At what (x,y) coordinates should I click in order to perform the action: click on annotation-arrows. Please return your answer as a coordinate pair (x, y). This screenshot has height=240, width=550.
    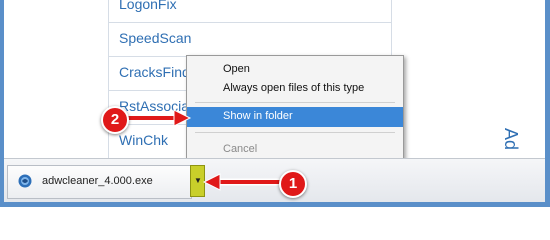
    Looking at the image, I should click on (204, 150).